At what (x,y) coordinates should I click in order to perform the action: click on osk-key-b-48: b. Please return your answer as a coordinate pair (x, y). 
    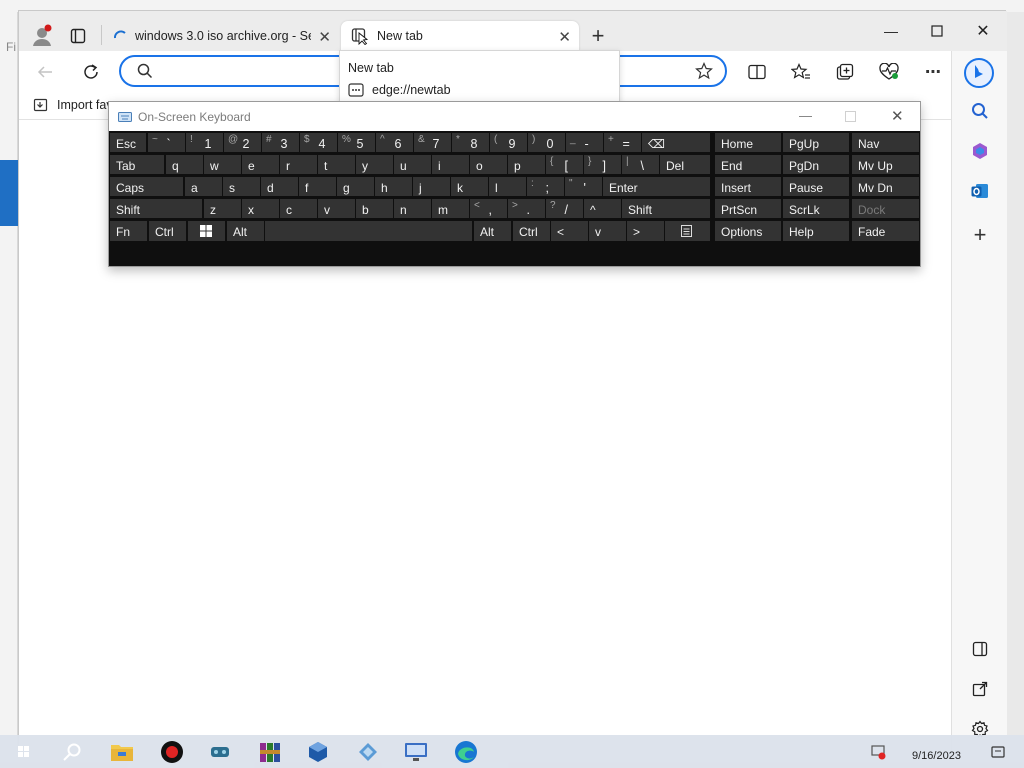
    Looking at the image, I should click on (374, 208).